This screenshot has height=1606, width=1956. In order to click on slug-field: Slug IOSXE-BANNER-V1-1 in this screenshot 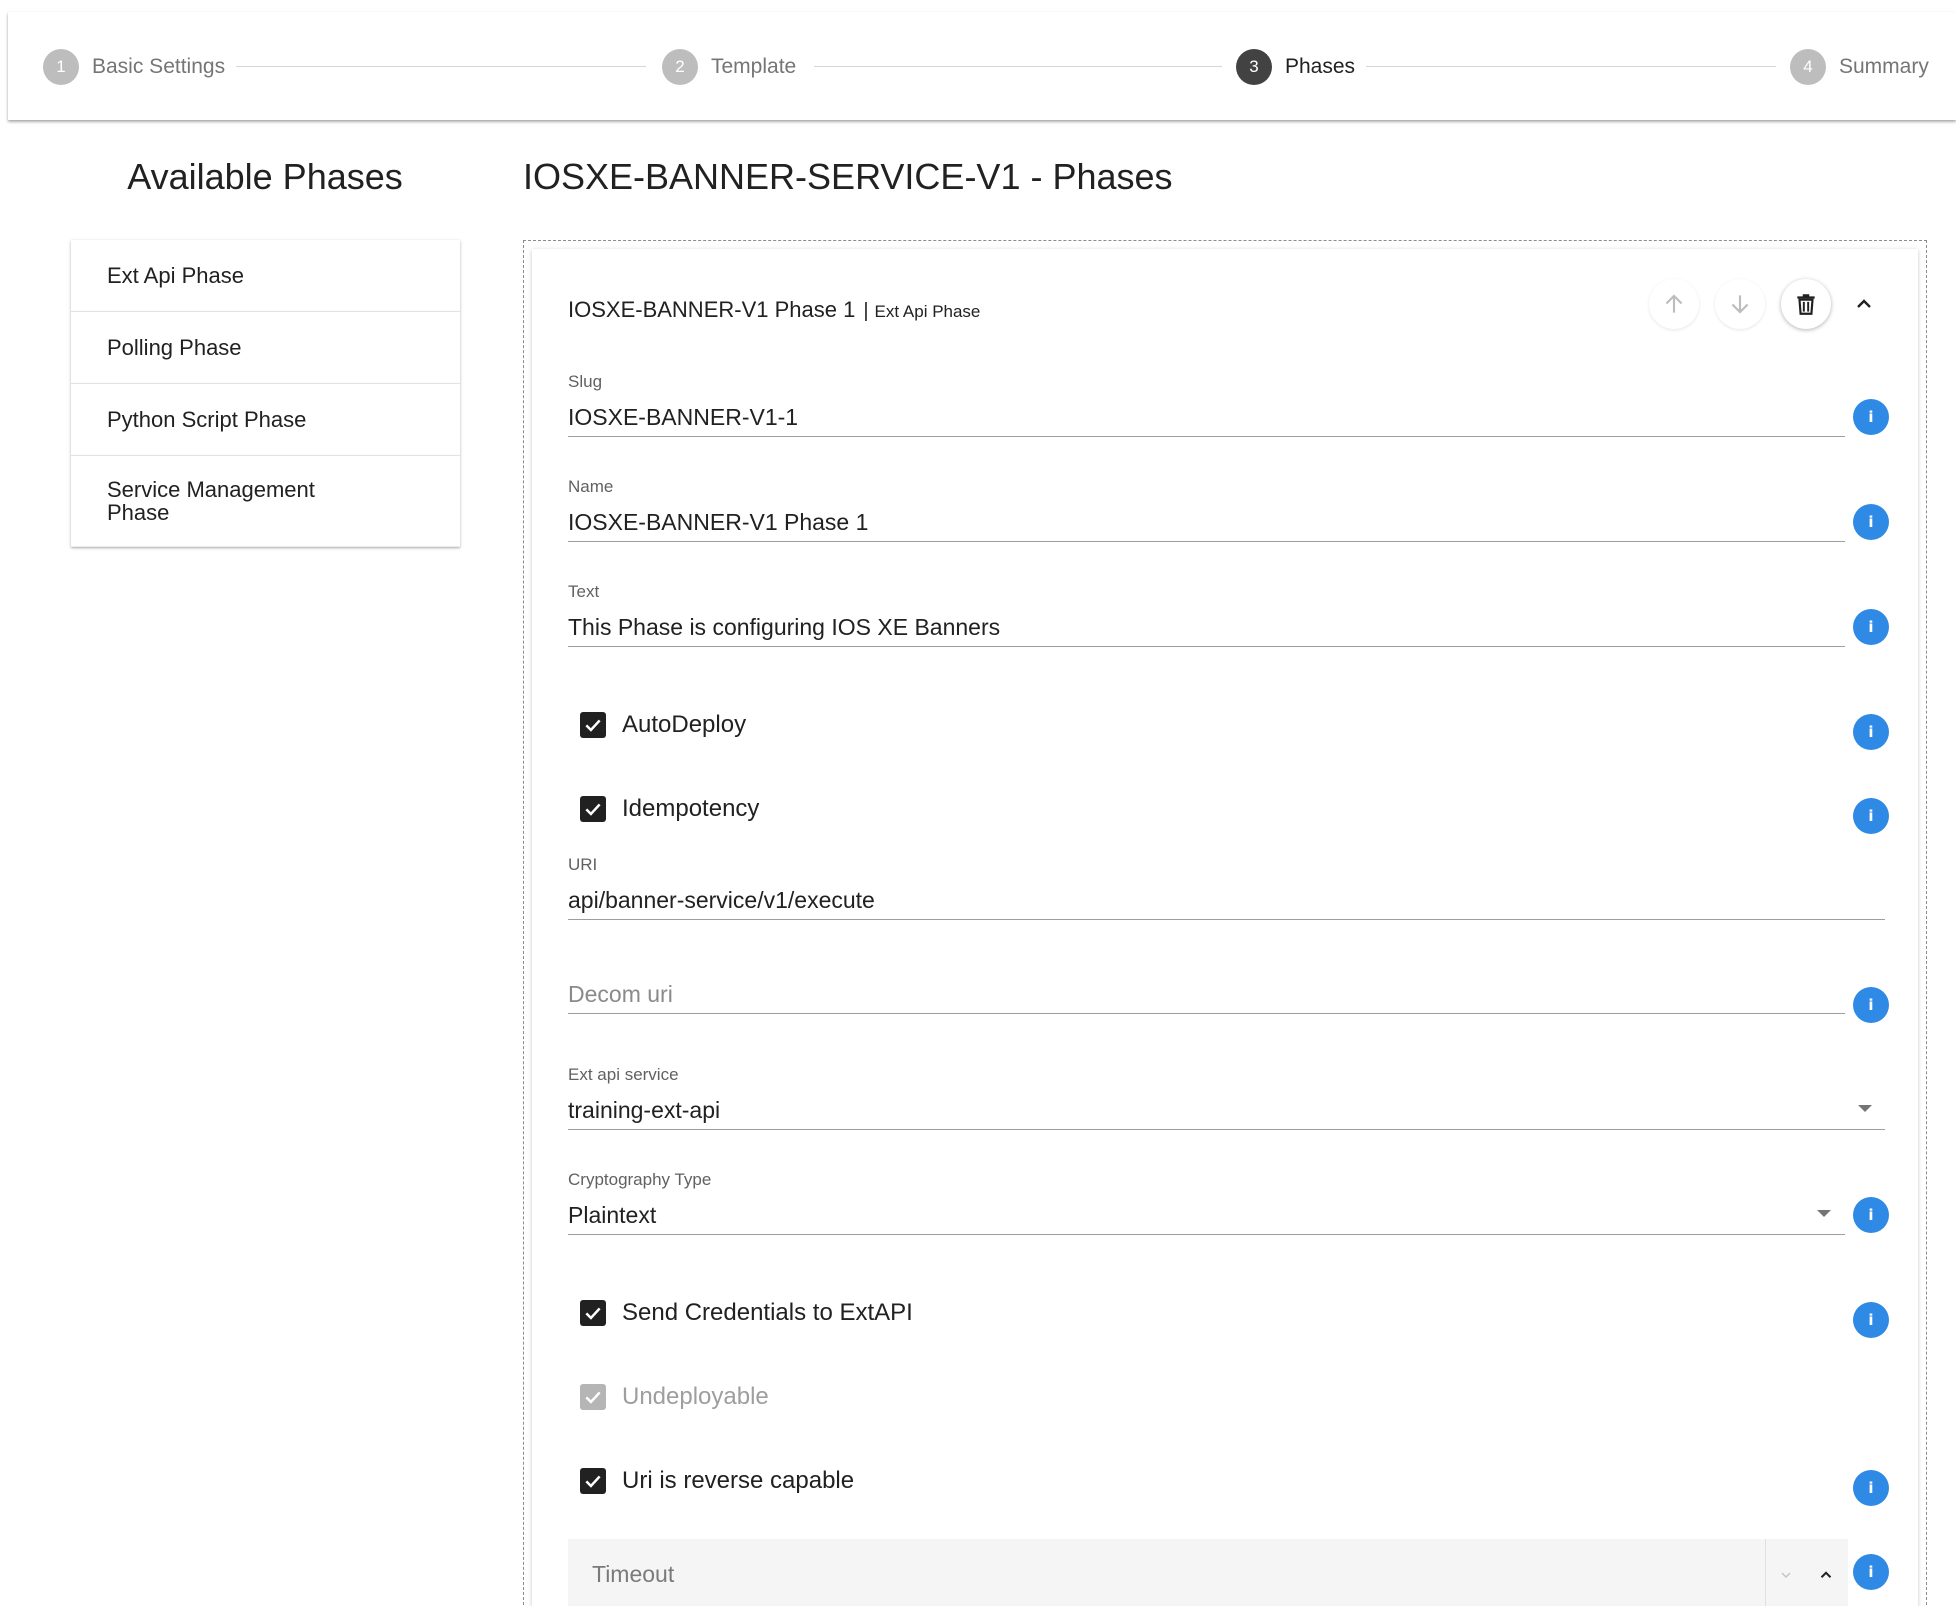, I will do `click(1206, 404)`.